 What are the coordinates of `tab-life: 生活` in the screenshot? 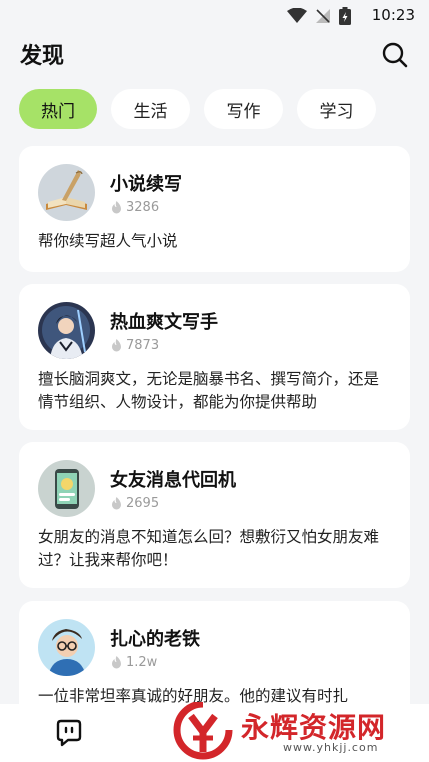 It's located at (150, 109).